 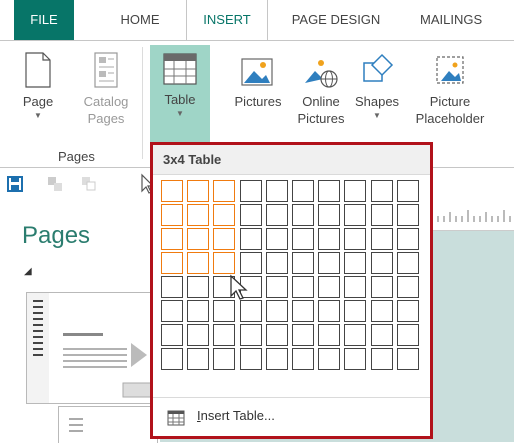 What do you see at coordinates (140, 20) in the screenshot?
I see `tab-home: HOME` at bounding box center [140, 20].